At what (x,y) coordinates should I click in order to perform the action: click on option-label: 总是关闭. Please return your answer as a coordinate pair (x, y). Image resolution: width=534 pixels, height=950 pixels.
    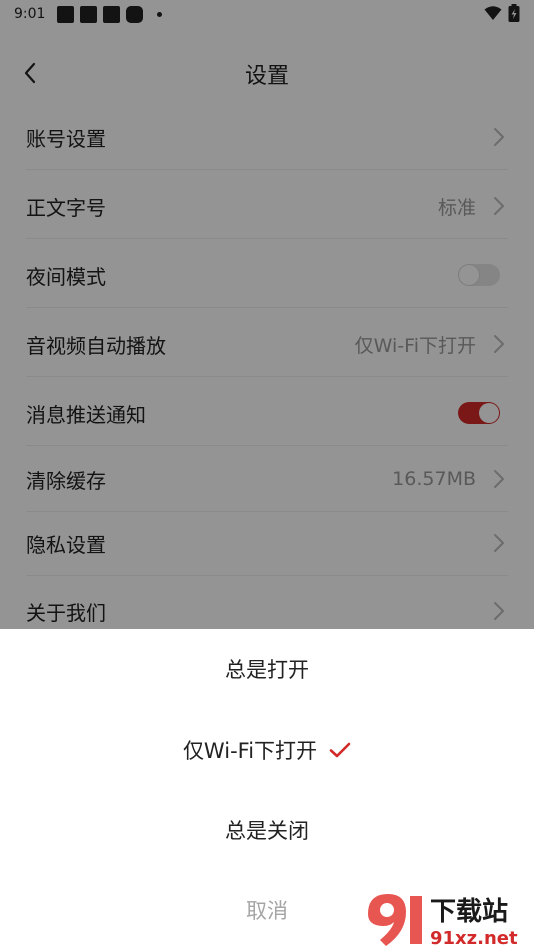
    Looking at the image, I should click on (267, 831).